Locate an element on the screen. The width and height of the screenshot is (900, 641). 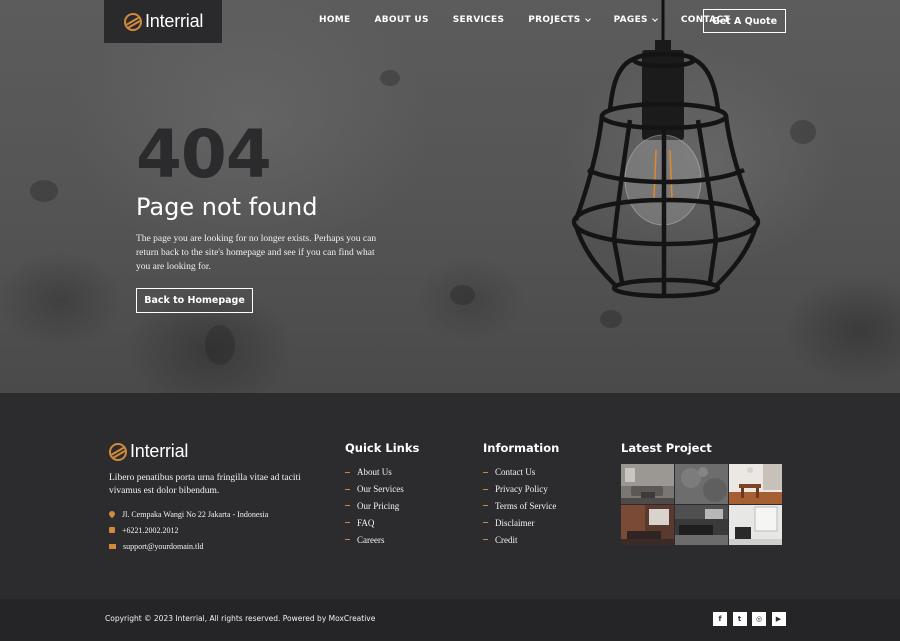
footer-brand-logo: Interrial is located at coordinates (148, 451).